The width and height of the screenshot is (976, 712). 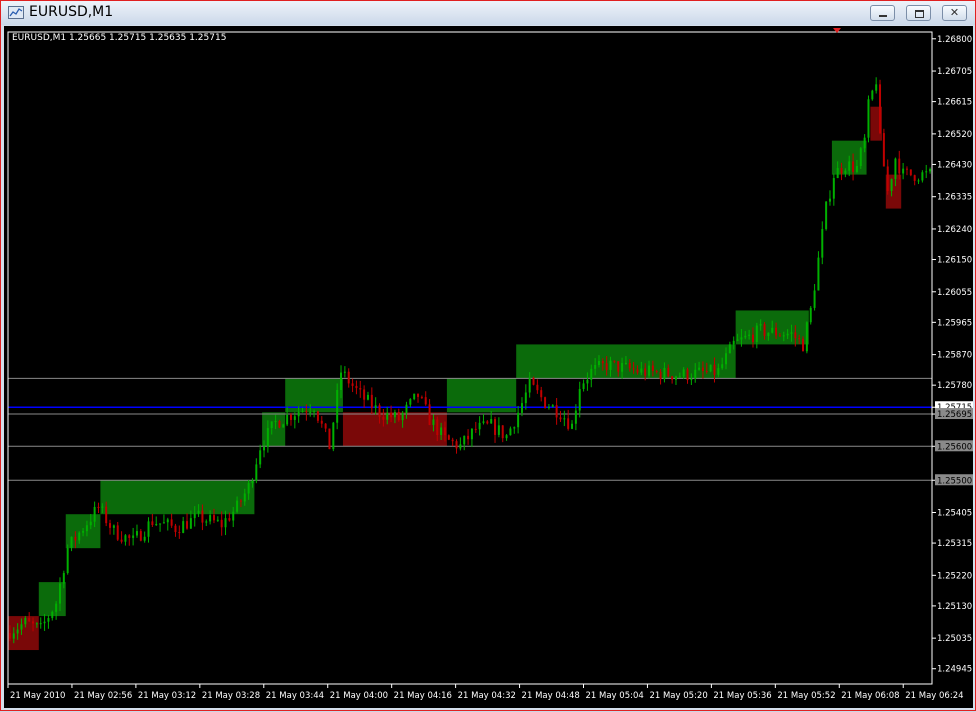 I want to click on price-axis-label: 1.26705, so click(x=954, y=72).